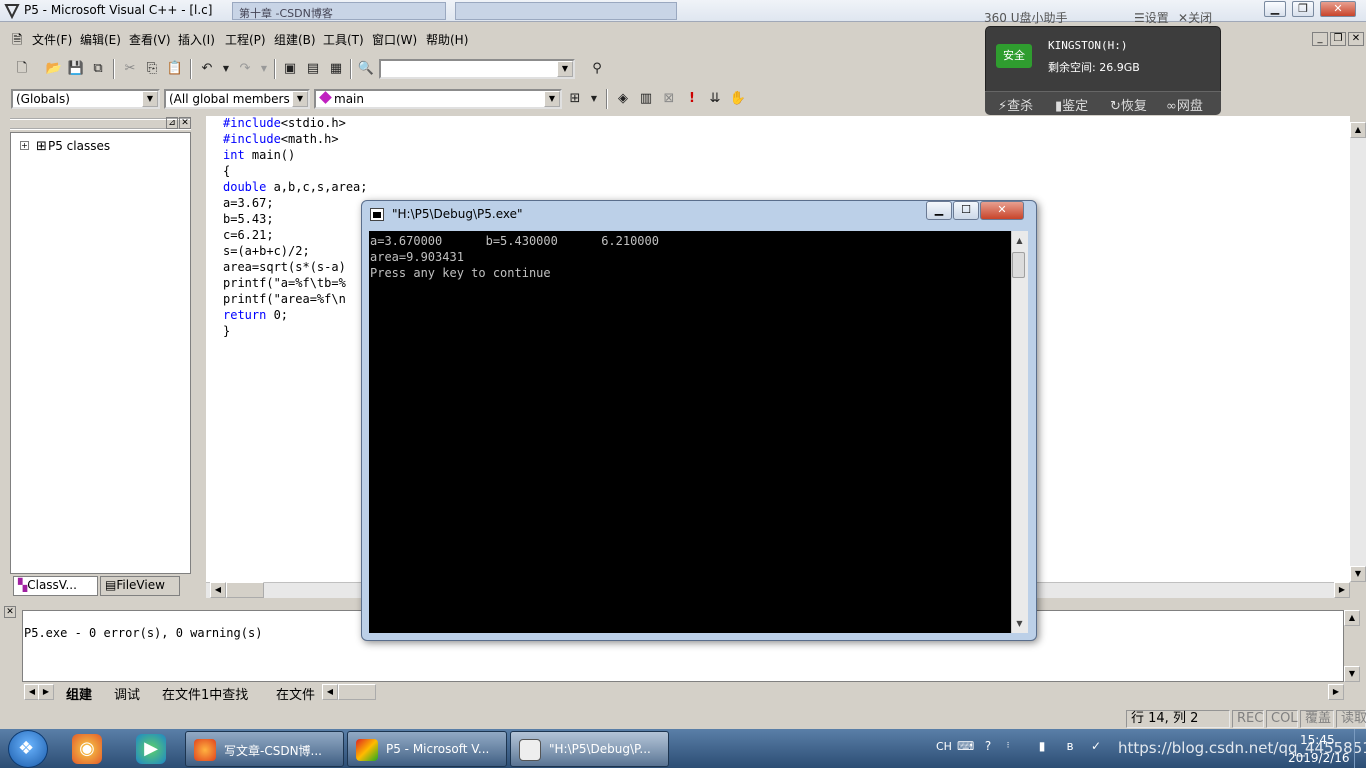  What do you see at coordinates (944, 746) in the screenshot?
I see `input-language: CH` at bounding box center [944, 746].